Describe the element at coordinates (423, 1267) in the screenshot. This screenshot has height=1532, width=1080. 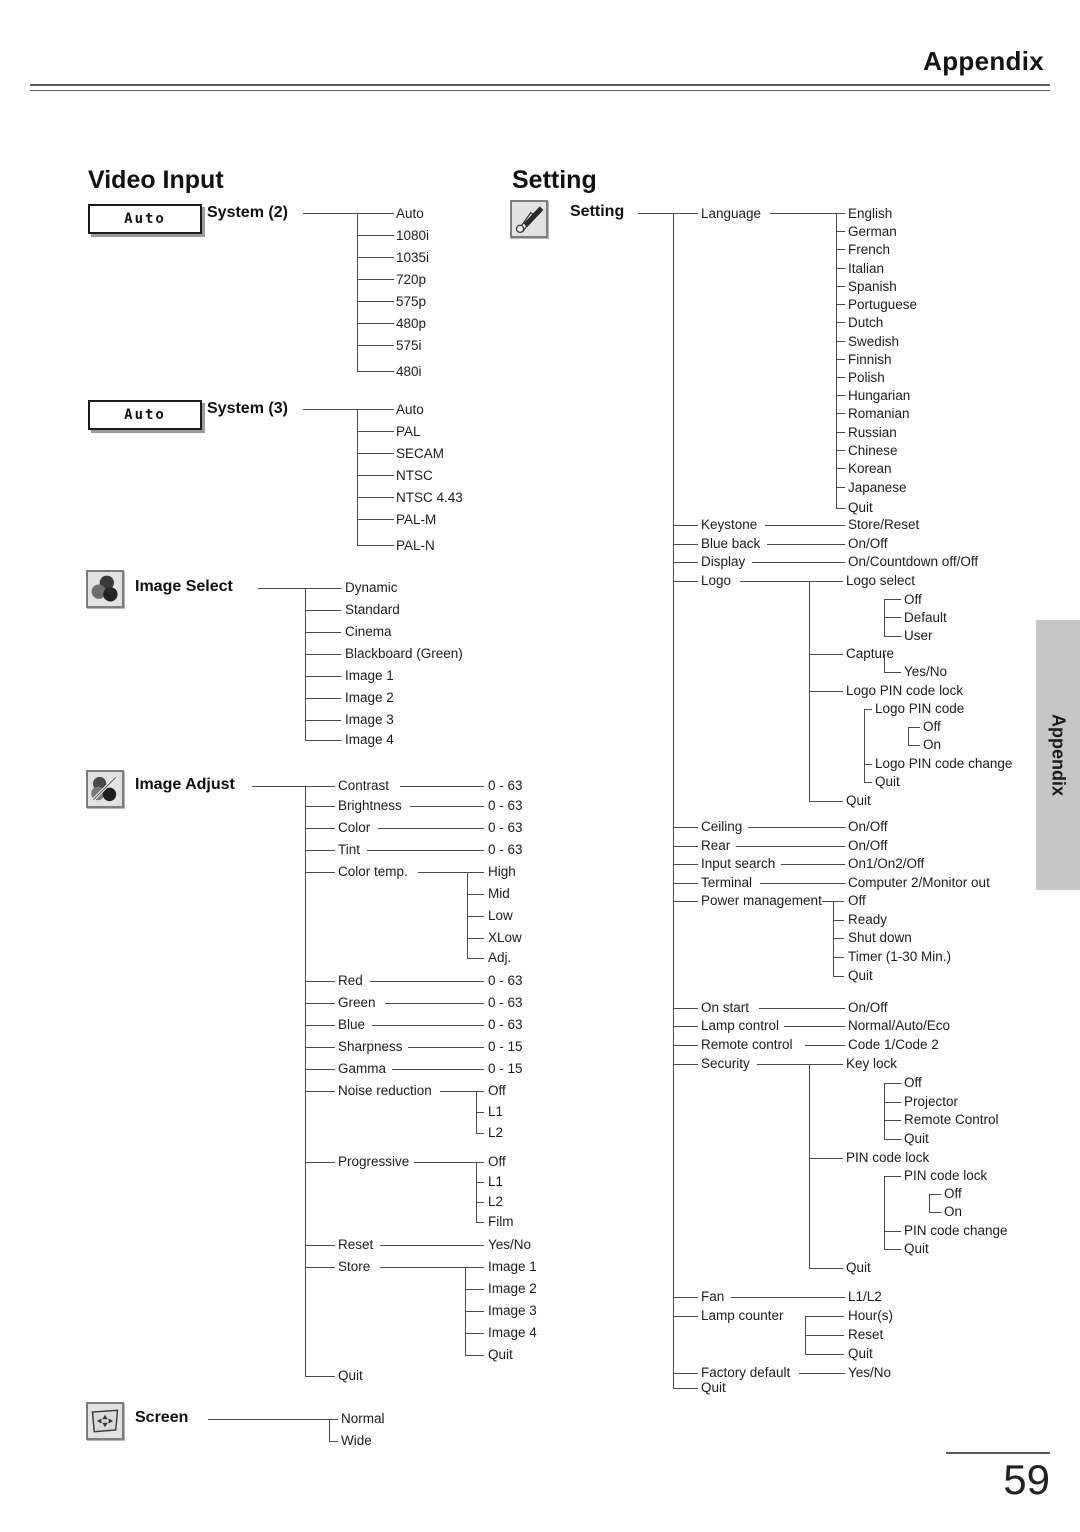
I see `store-stem` at that location.